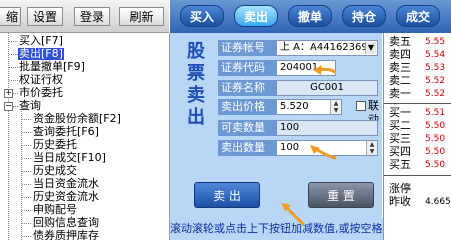  I want to click on limit-up-label: 涨停, so click(400, 188).